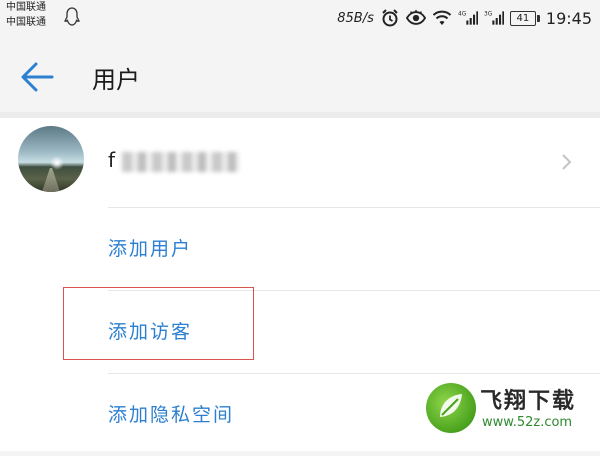 The width and height of the screenshot is (600, 456). I want to click on leaf-icon, so click(451, 405).